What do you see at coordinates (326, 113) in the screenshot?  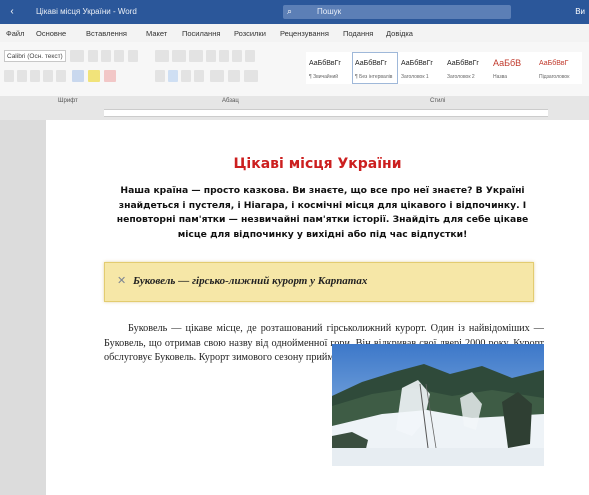 I see `horizontal-ruler` at bounding box center [326, 113].